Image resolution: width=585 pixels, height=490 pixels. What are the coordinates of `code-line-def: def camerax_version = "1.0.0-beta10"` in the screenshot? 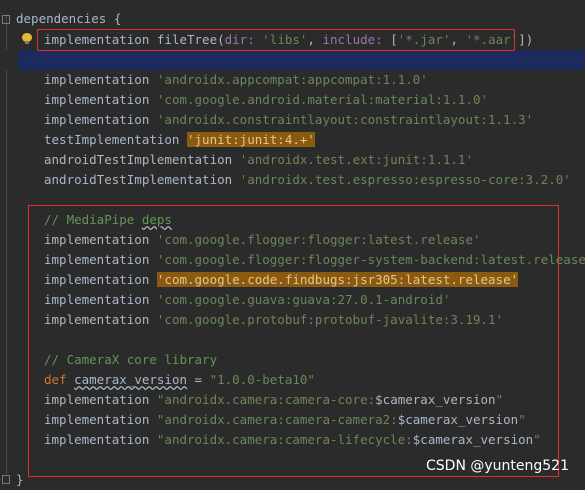 It's located at (314, 380).